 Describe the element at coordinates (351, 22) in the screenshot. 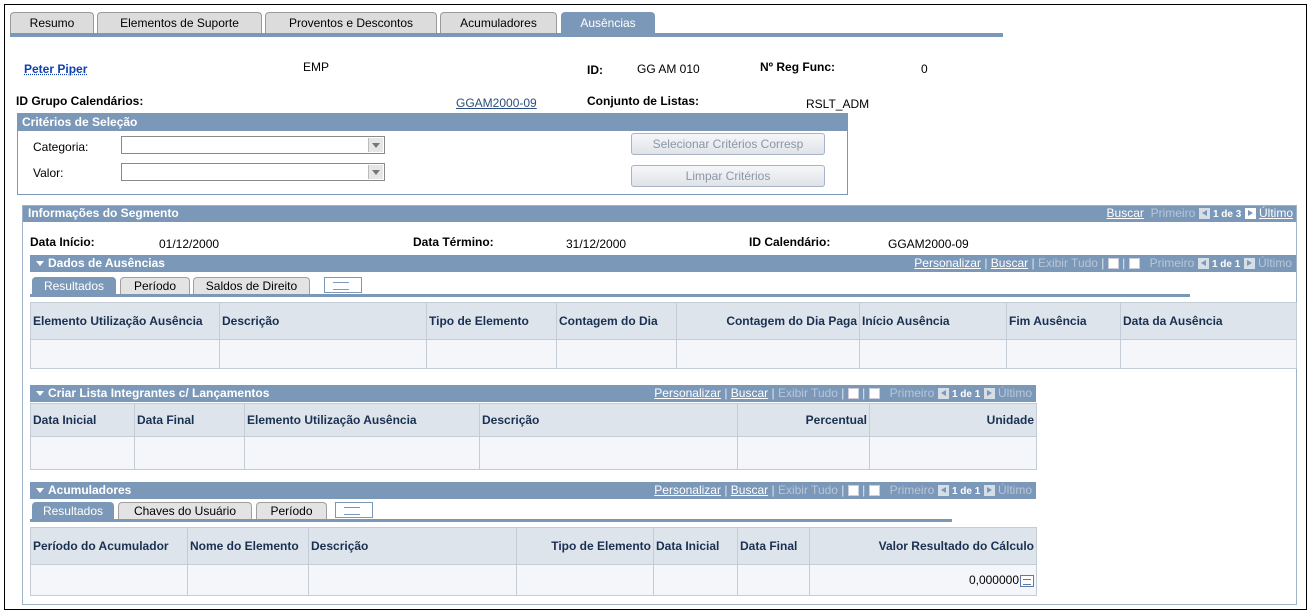

I see `tab-proventos-descontos: Proventos e Descontos` at that location.